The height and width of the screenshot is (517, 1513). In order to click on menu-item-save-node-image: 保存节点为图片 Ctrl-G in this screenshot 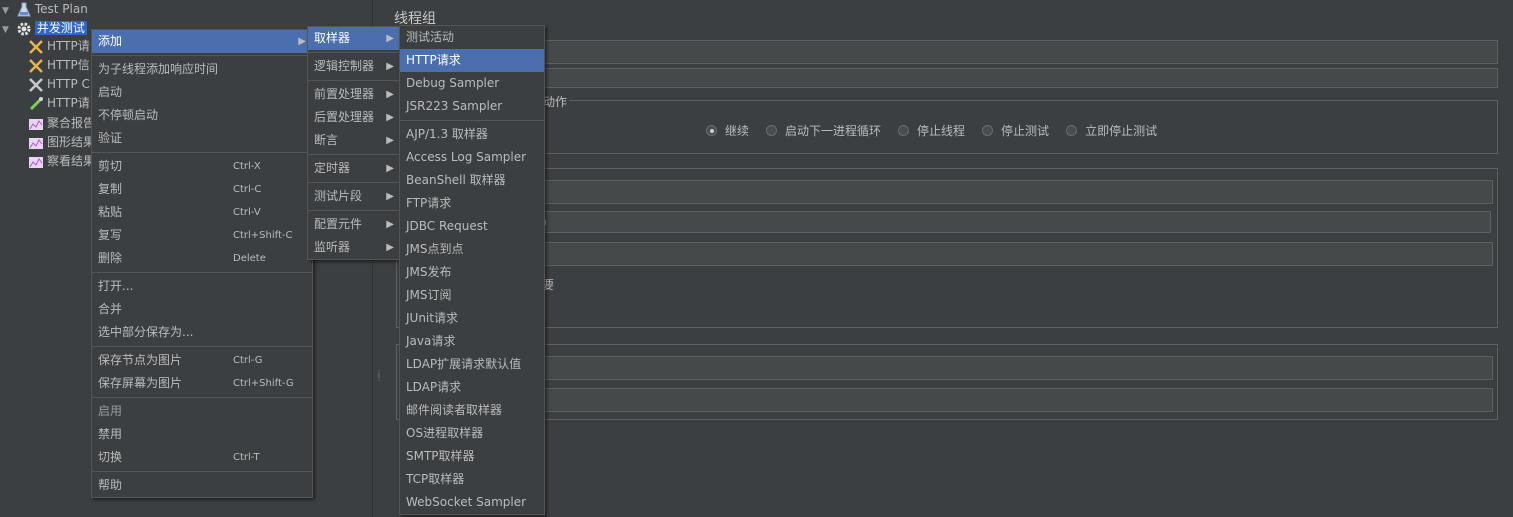, I will do `click(202, 360)`.